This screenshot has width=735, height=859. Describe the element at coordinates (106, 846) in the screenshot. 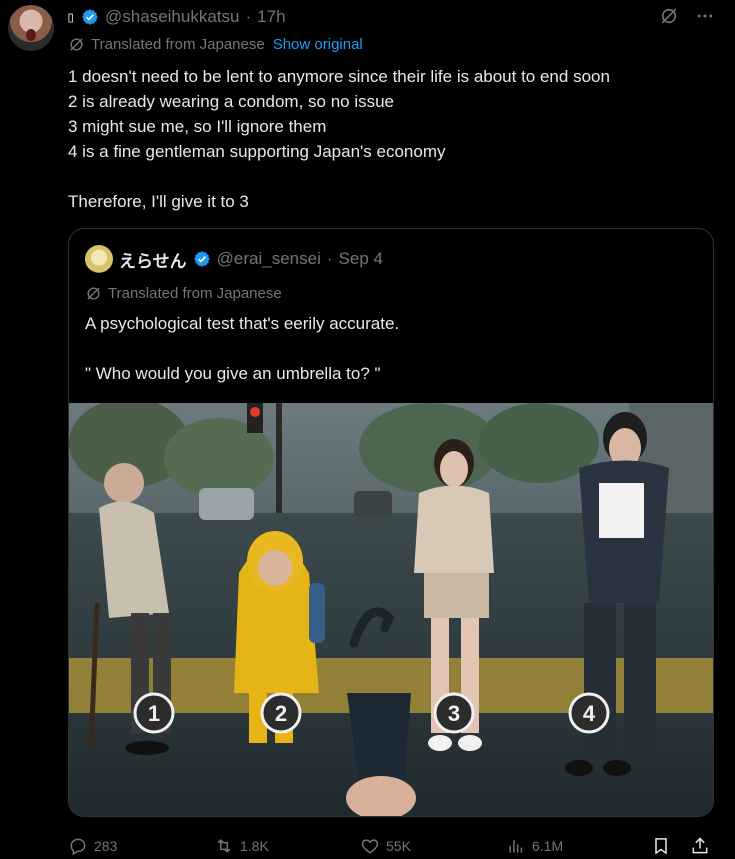

I see `reply-count: 283` at that location.